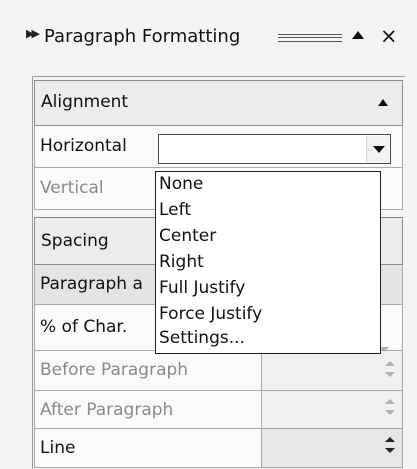 The height and width of the screenshot is (469, 417). What do you see at coordinates (218, 371) in the screenshot?
I see `row-before-paragraph: Before Paragraph` at bounding box center [218, 371].